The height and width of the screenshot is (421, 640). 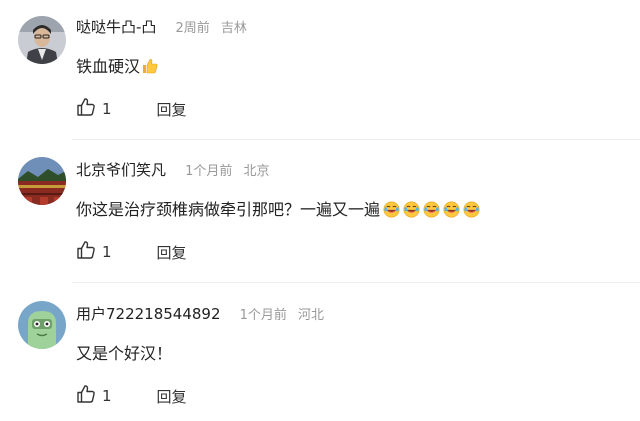 I want to click on thumbs-up-emoji-icon, so click(x=150, y=69).